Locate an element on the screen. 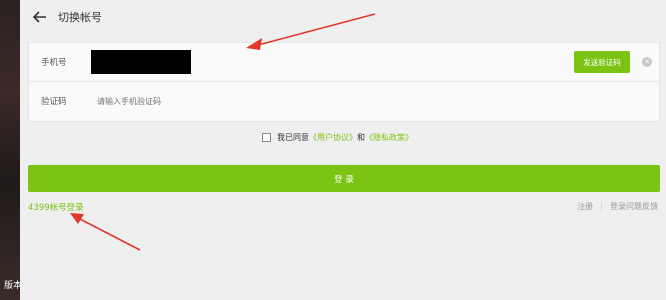 The image size is (666, 300). feedback-link: 登录问题反馈 is located at coordinates (634, 206).